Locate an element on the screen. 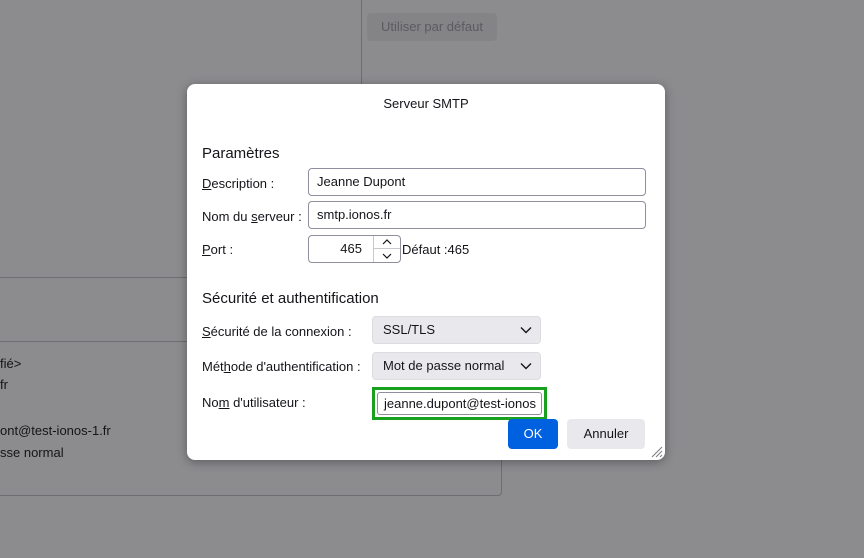 The image size is (864, 558). username-field: jeanne.dupont@test-ionos is located at coordinates (459, 403).